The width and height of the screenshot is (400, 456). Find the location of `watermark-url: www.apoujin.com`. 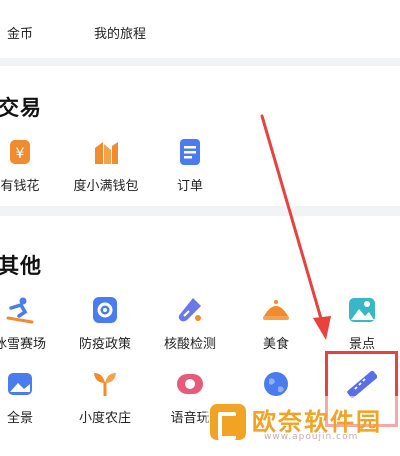

watermark-url: www.apoujin.com is located at coordinates (311, 437).